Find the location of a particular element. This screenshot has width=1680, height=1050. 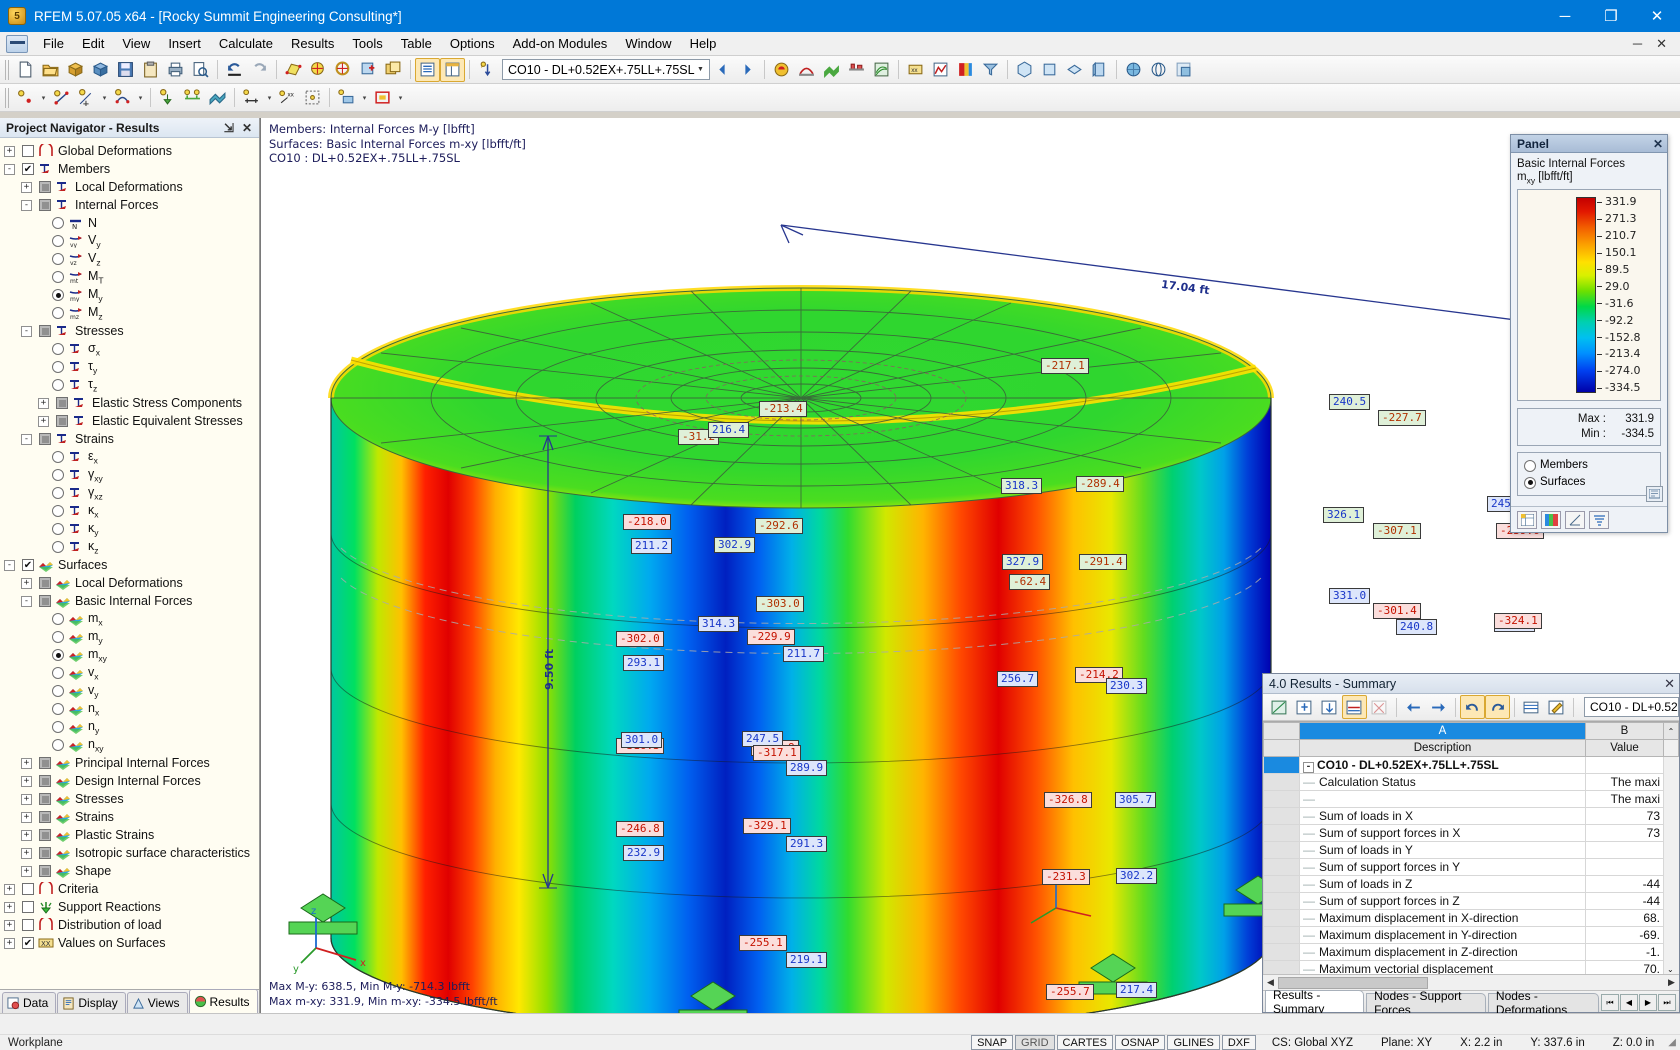

table-view-button is located at coordinates (1279, 707).